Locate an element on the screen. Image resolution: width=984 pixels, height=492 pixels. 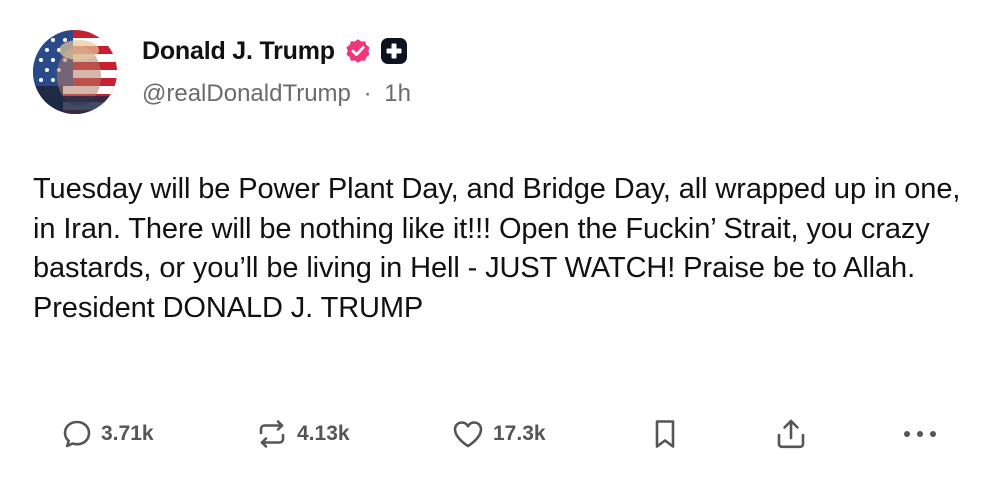
heart-icon is located at coordinates (468, 434).